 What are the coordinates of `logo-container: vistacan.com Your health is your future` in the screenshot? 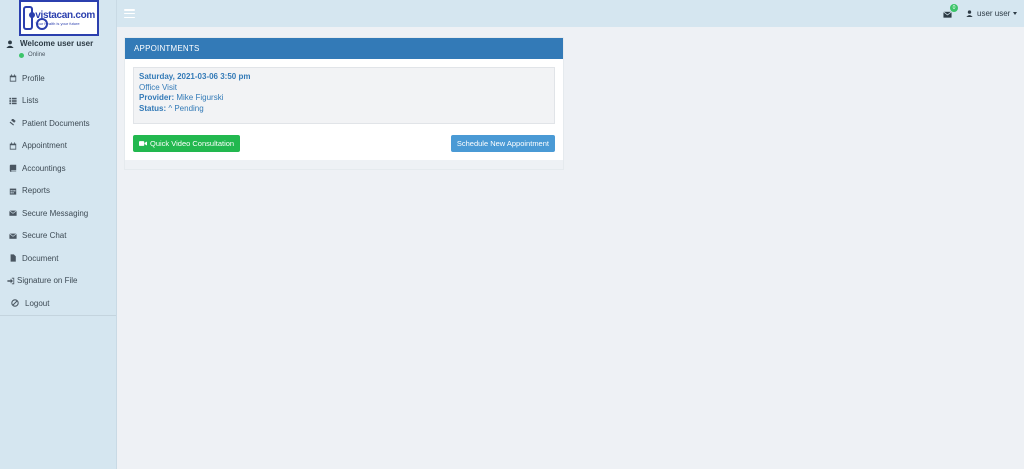 It's located at (59, 18).